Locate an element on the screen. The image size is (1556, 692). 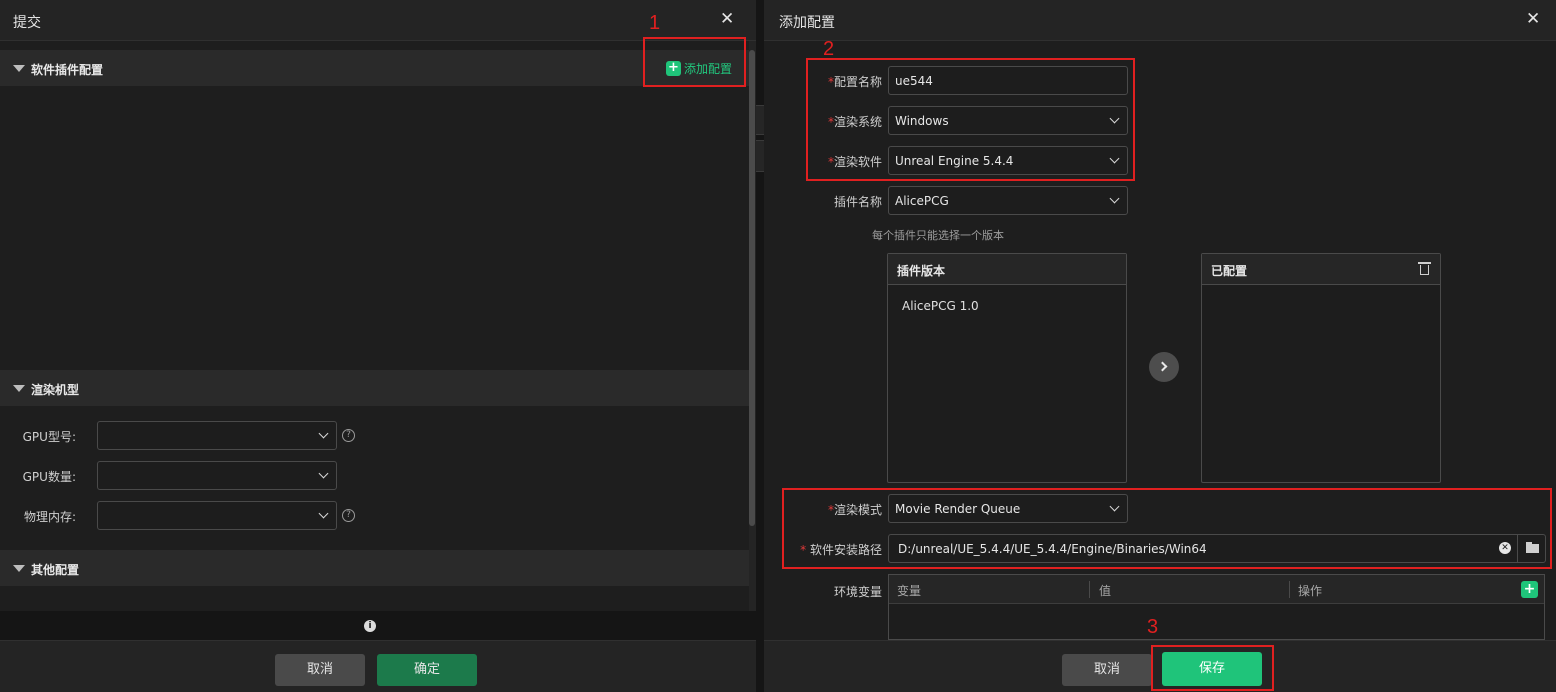
env-col-value: 值 is located at coordinates (1105, 591).